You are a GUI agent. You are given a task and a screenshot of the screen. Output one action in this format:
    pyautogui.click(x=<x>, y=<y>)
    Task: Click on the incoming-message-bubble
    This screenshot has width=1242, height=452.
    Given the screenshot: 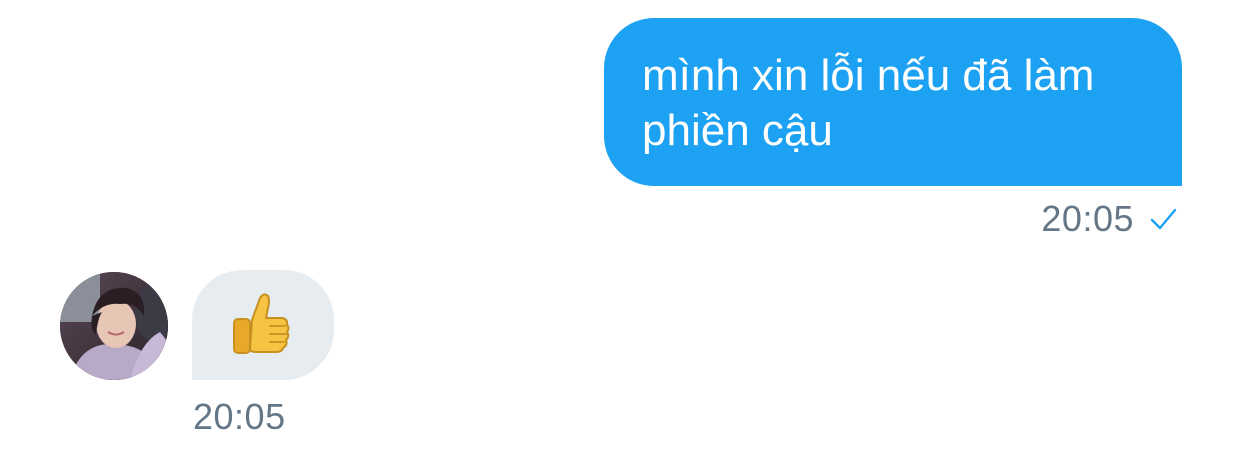 What is the action you would take?
    pyautogui.click(x=263, y=325)
    